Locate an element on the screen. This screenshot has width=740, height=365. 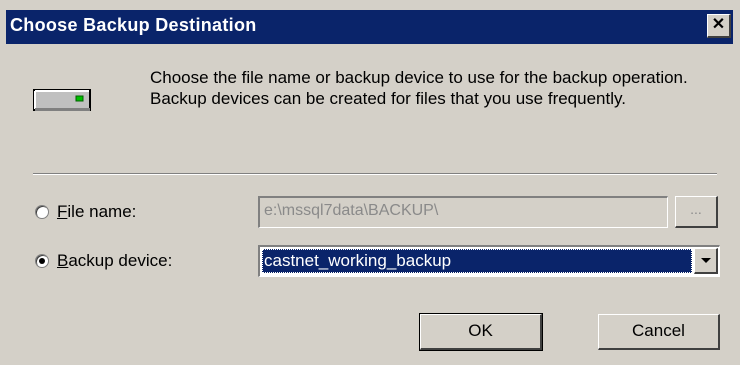
chevron-down-icon is located at coordinates (706, 261).